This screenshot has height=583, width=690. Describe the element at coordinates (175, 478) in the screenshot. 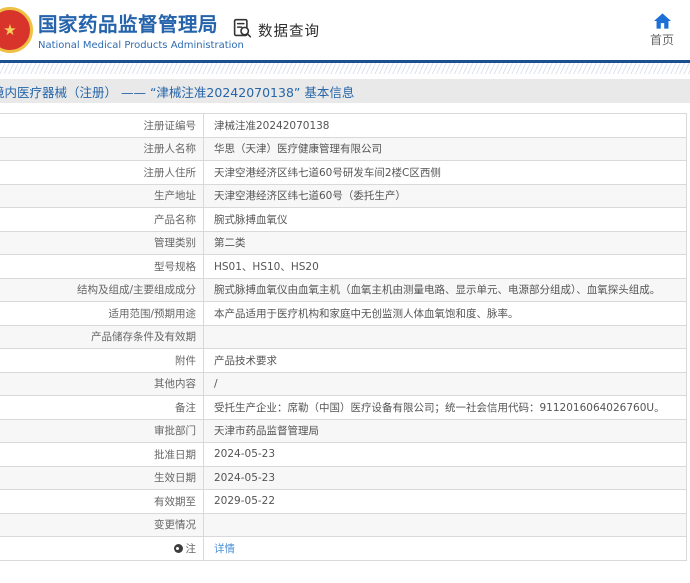

I see `row-label-text: 生效日期` at that location.